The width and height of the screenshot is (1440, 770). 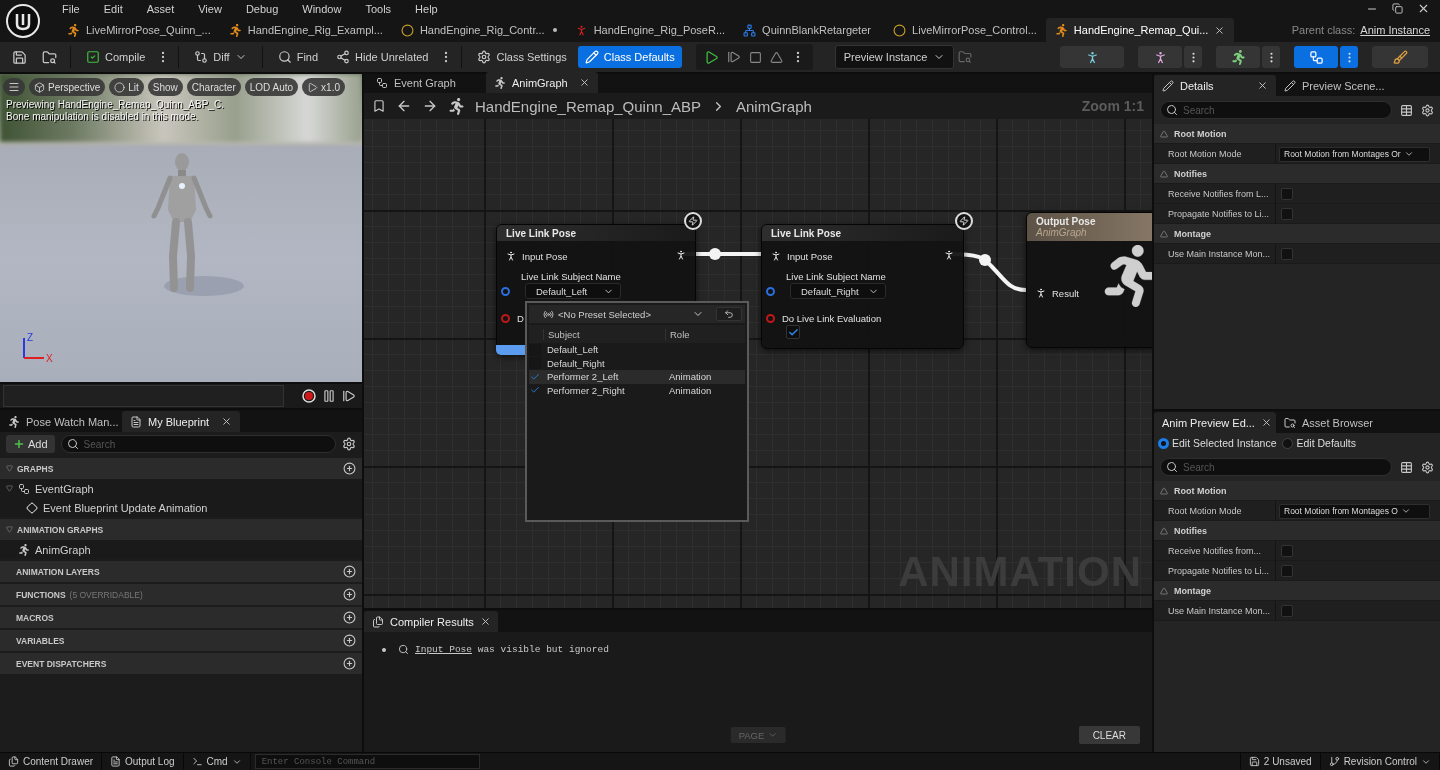 What do you see at coordinates (430, 106) in the screenshot?
I see `forward-arrow-icon` at bounding box center [430, 106].